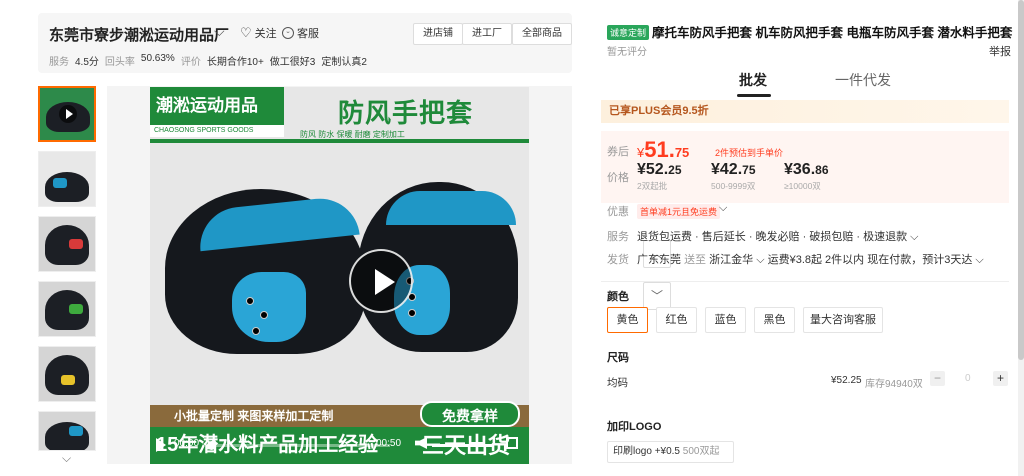 This screenshot has height=476, width=1024. I want to click on video-progress-bar, so click(300, 445).